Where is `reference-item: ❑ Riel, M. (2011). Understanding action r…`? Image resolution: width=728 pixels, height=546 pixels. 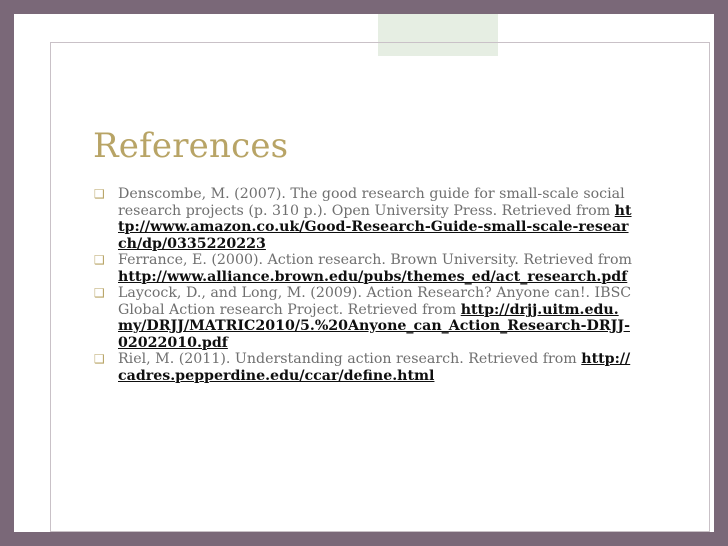
reference-item: ❑ Riel, M. (2011). Understanding action r… is located at coordinates (362, 367).